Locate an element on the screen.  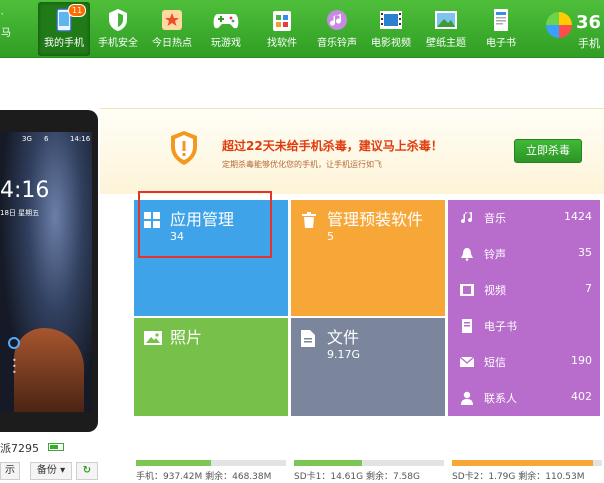
storage-text: 手机：937.42M 剩余：468.38M is located at coordinates (204, 477).